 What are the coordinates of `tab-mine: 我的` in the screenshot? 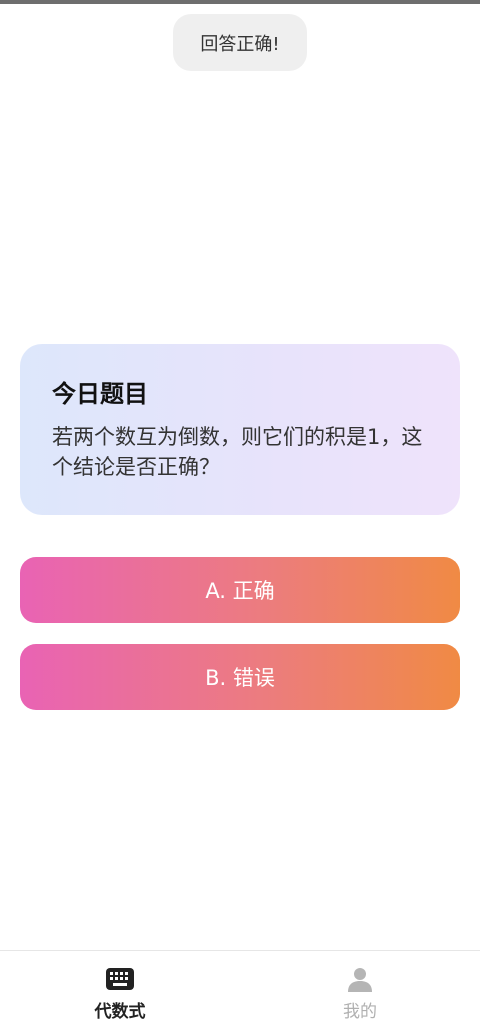 It's located at (360, 987).